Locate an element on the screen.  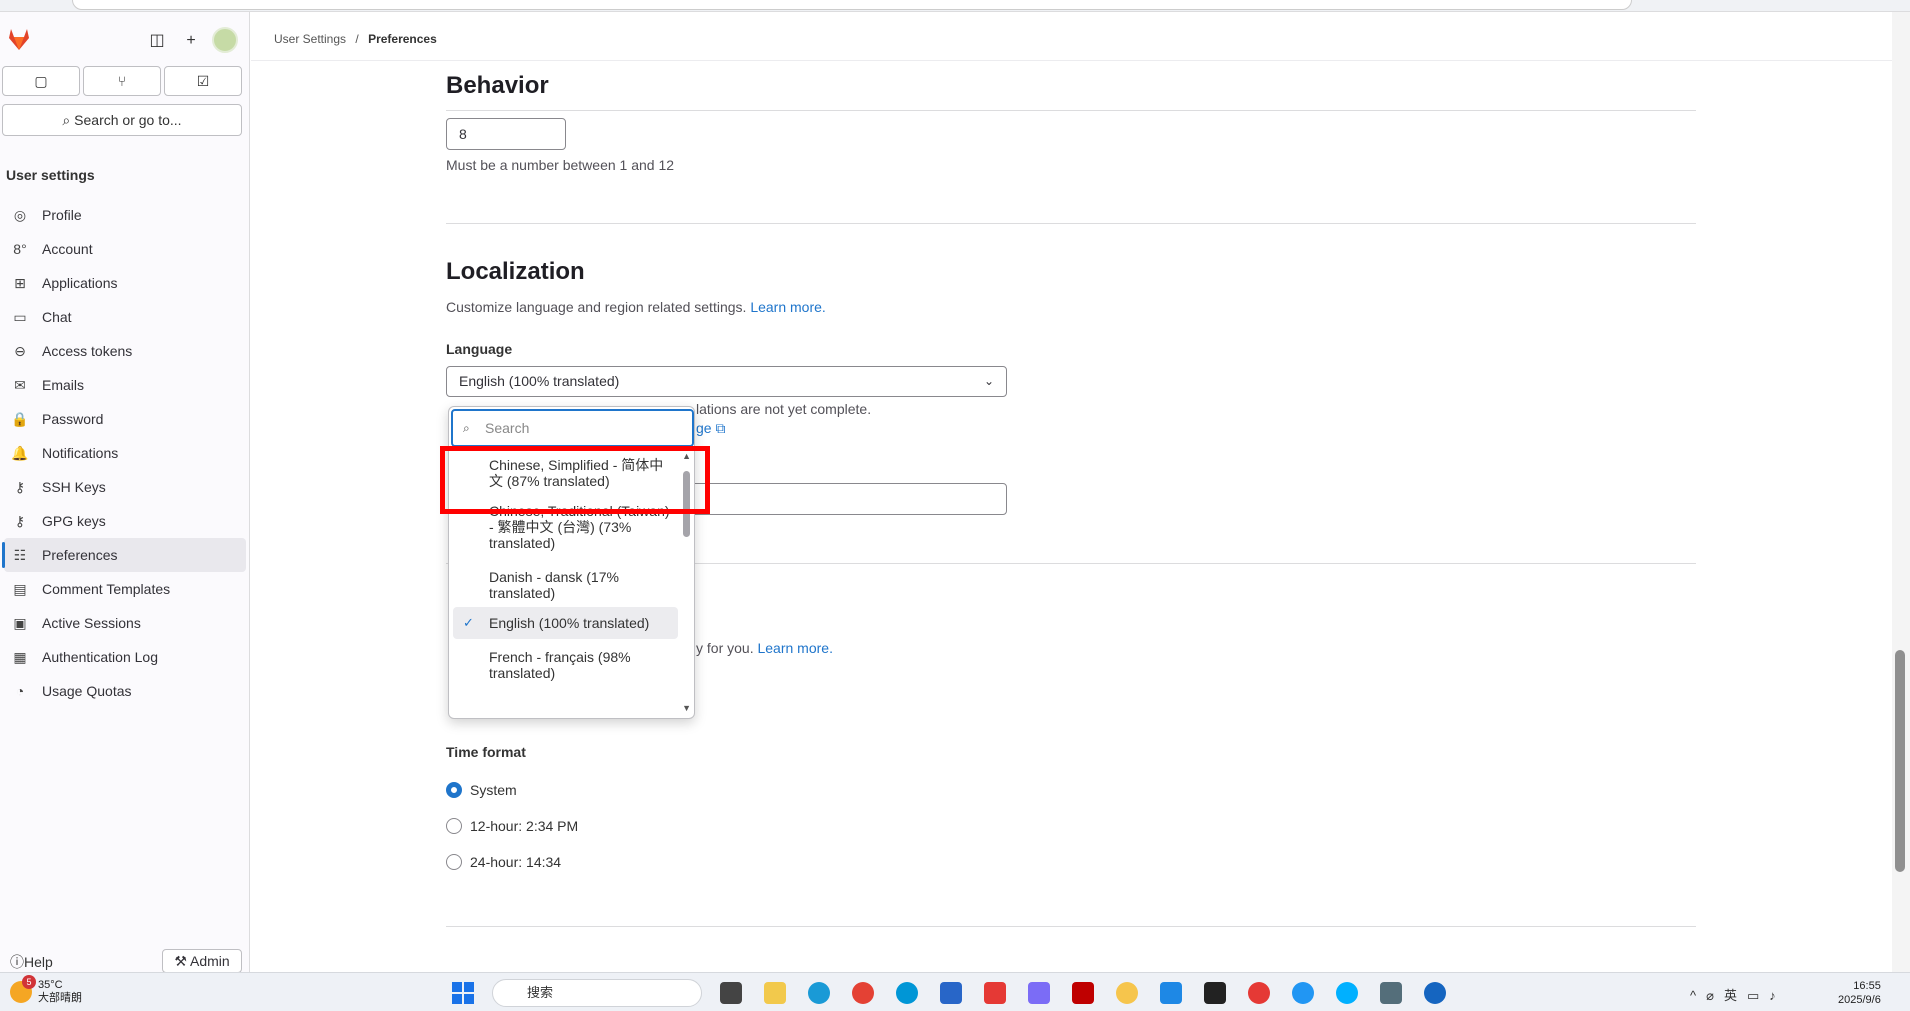
sidebar-item-ssh-keys: ⚷ SSH Keys is located at coordinates (125, 487).